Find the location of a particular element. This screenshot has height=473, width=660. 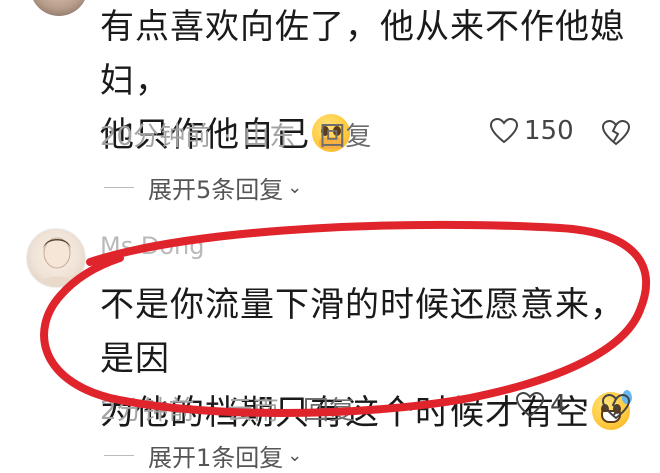

expand-label: 展开5条回复 is located at coordinates (216, 190).